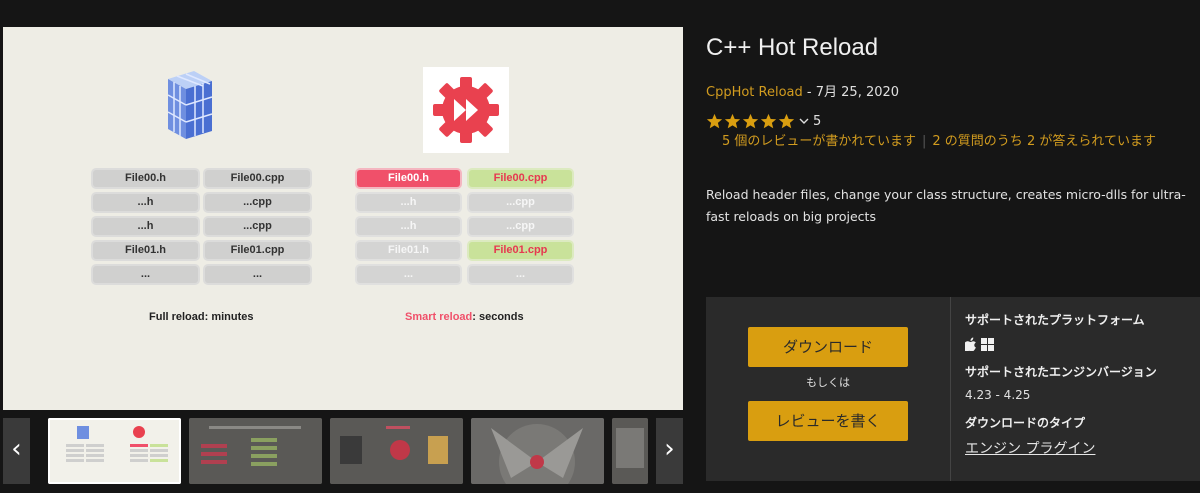 Image resolution: width=1200 pixels, height=493 pixels. I want to click on rating-value: 5, so click(817, 121).